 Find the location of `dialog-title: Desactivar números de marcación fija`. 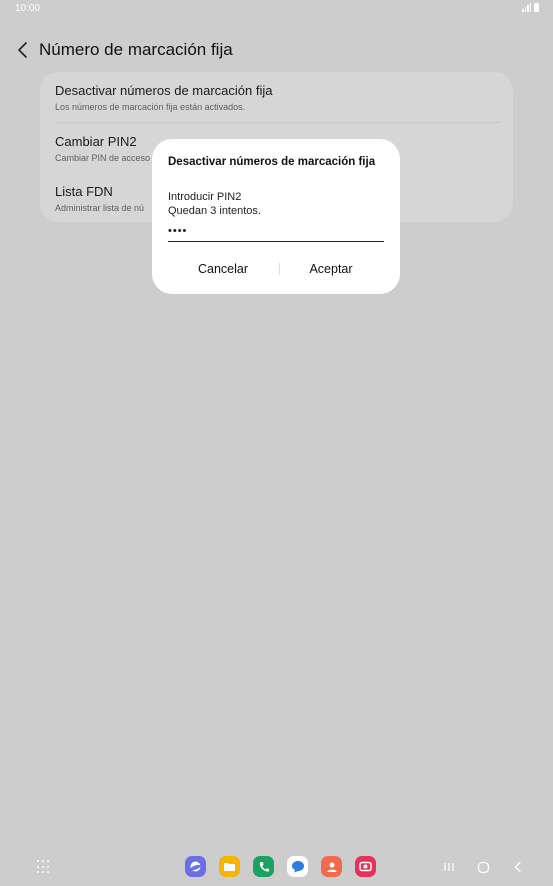

dialog-title: Desactivar números de marcación fija is located at coordinates (272, 162).